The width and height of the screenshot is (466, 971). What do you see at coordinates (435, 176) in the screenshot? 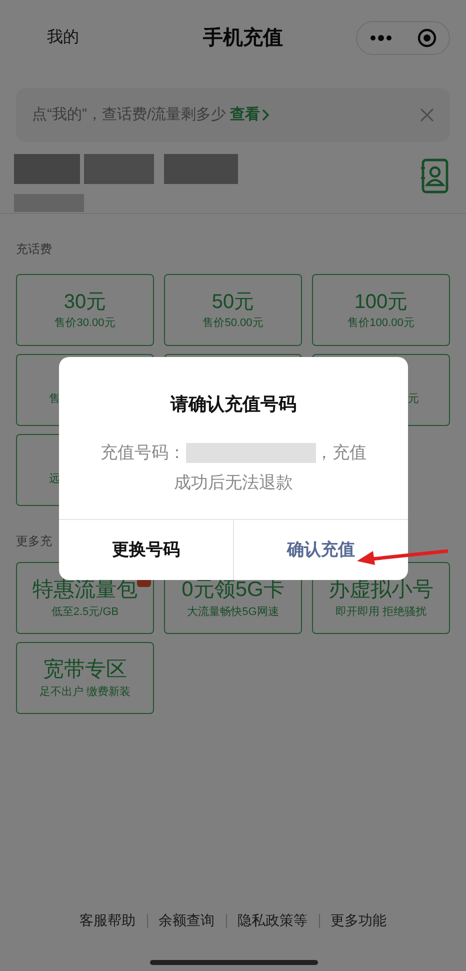
I see `contacts-icon` at bounding box center [435, 176].